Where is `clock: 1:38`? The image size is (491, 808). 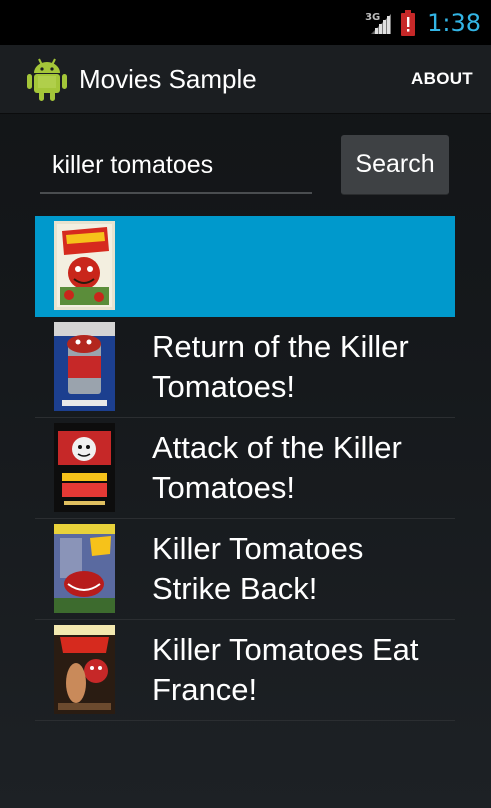
clock: 1:38 is located at coordinates (454, 23).